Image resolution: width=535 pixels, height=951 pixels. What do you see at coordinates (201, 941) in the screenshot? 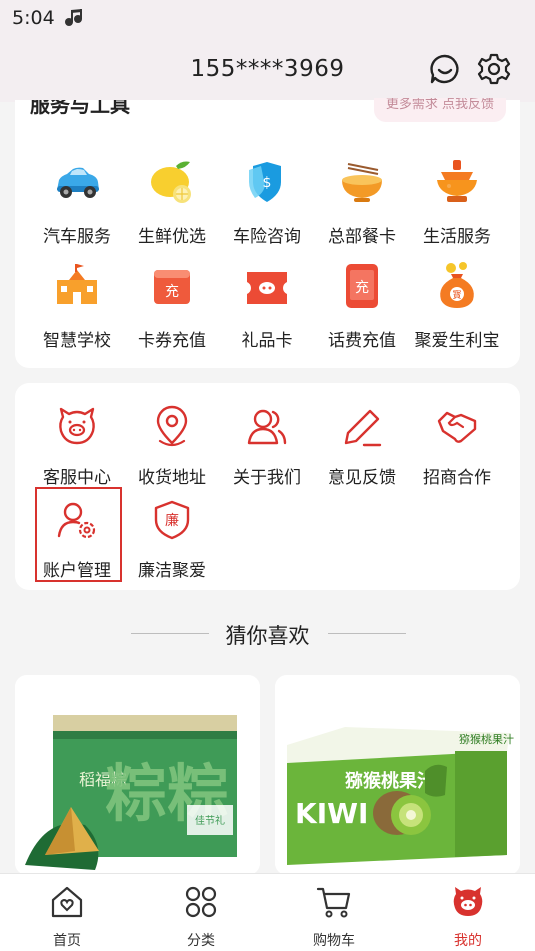
I see `tab-label: 分类` at bounding box center [201, 941].